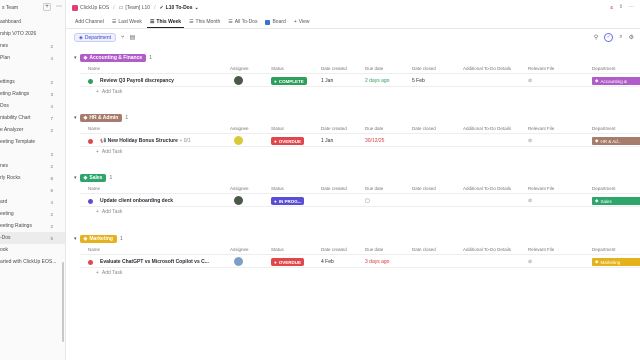 Image resolution: width=640 pixels, height=360 pixels. What do you see at coordinates (32, 178) in the screenshot?
I see `sidebar-item: rly Rocks 8` at bounding box center [32, 178].